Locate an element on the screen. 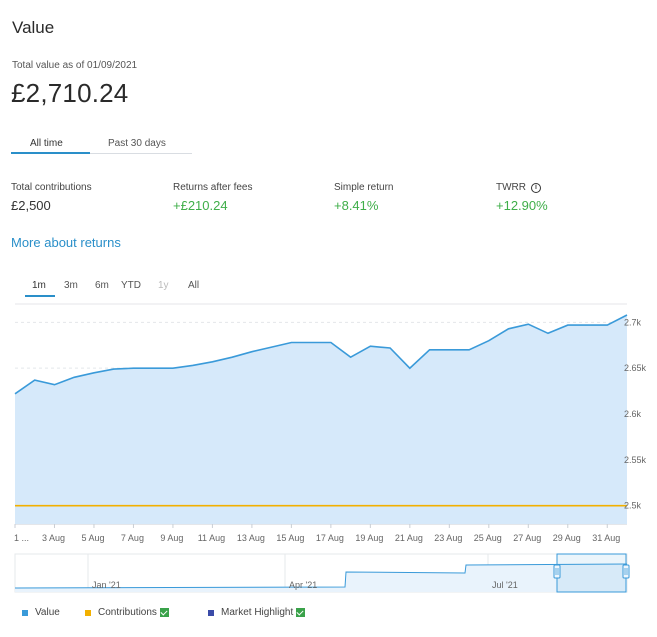 This screenshot has width=657, height=637. range-1m: 1m is located at coordinates (39, 285).